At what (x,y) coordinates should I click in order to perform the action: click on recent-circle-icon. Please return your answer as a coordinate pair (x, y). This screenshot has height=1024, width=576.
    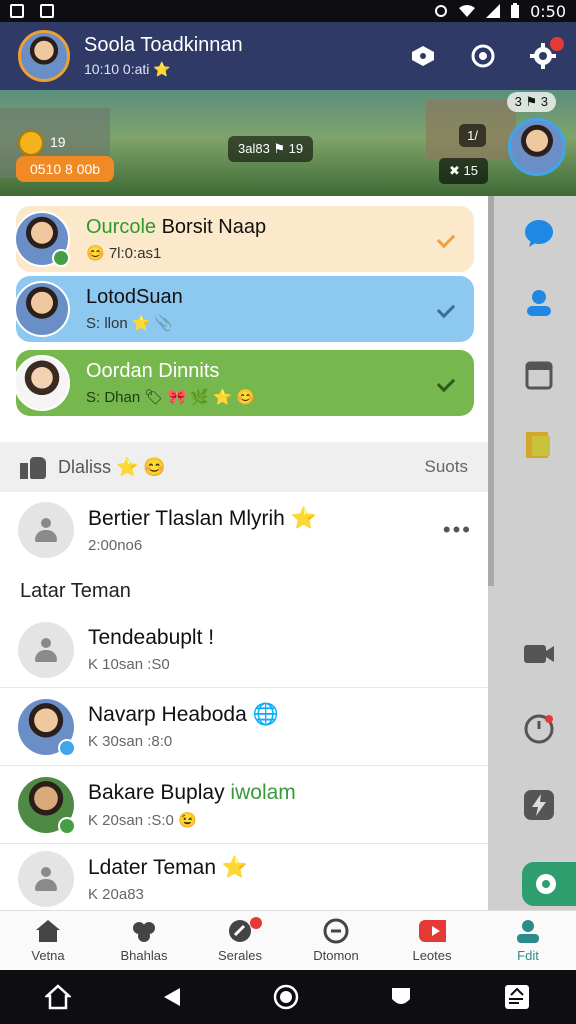
    Looking at the image, I should click on (286, 997).